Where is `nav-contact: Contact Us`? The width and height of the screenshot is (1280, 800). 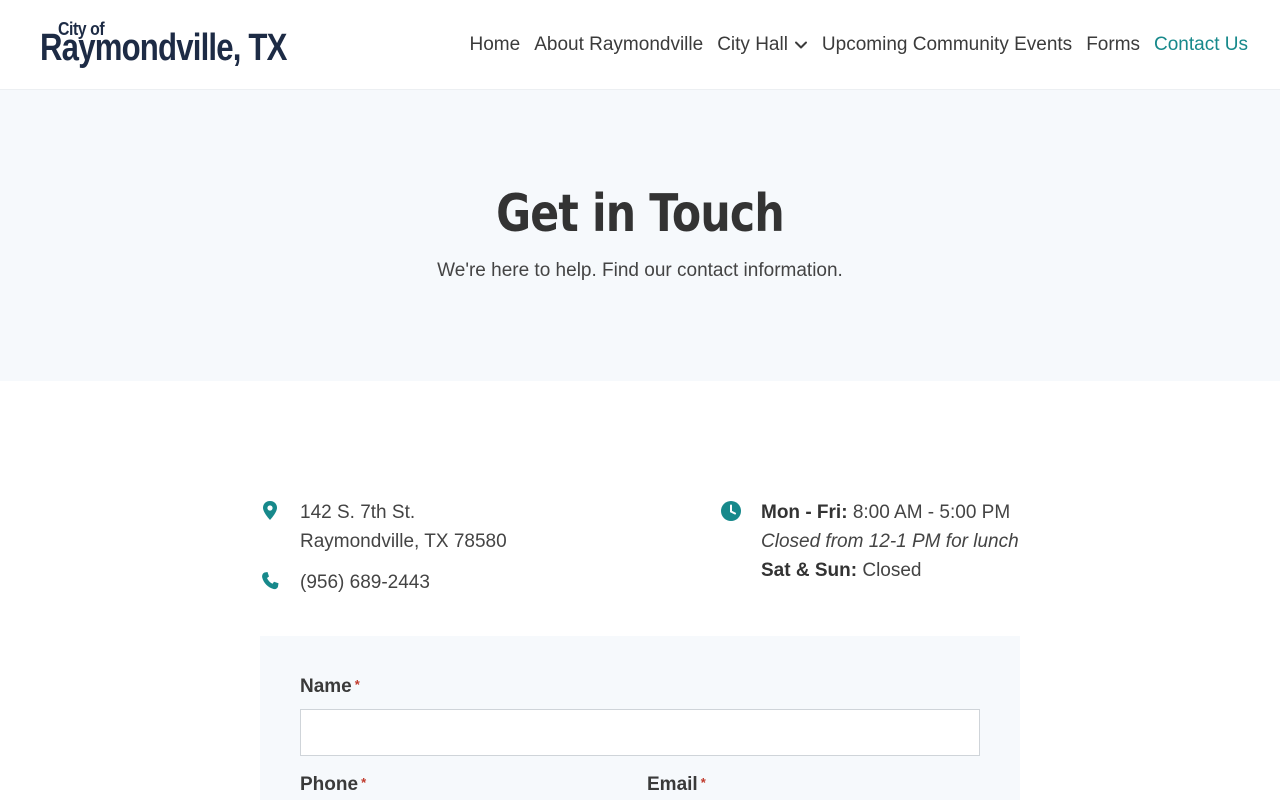
nav-contact: Contact Us is located at coordinates (1201, 45).